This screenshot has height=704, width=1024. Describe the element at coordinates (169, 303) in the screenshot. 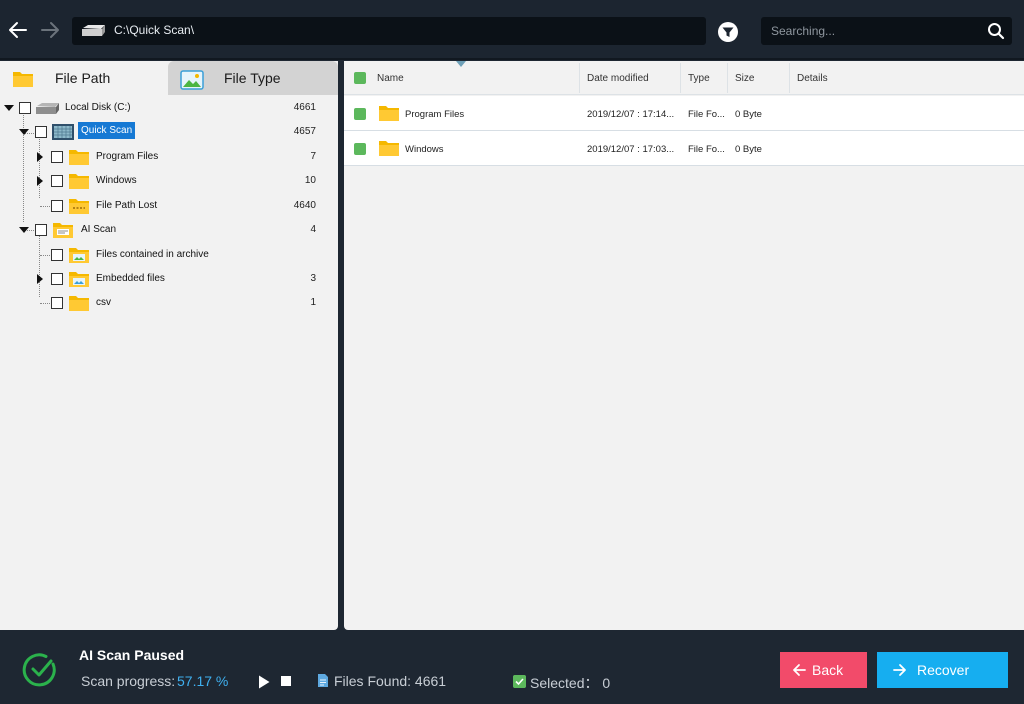

I see `tree-item-csv: csv 1` at that location.